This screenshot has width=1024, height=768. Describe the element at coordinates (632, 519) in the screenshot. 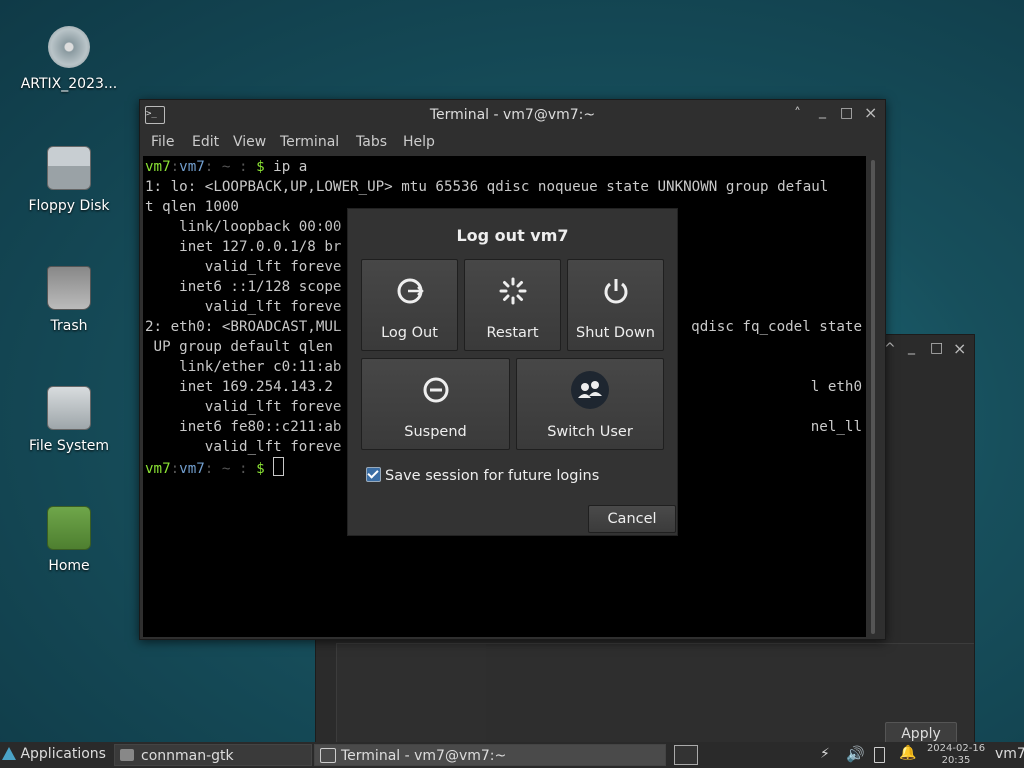

I see `cancel-button: Cancel` at that location.